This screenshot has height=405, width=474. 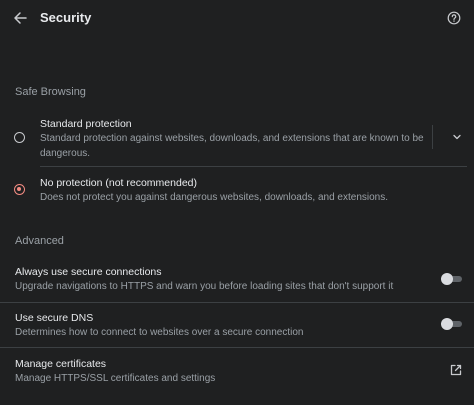 What do you see at coordinates (66, 17) in the screenshot?
I see `page-title: Security` at bounding box center [66, 17].